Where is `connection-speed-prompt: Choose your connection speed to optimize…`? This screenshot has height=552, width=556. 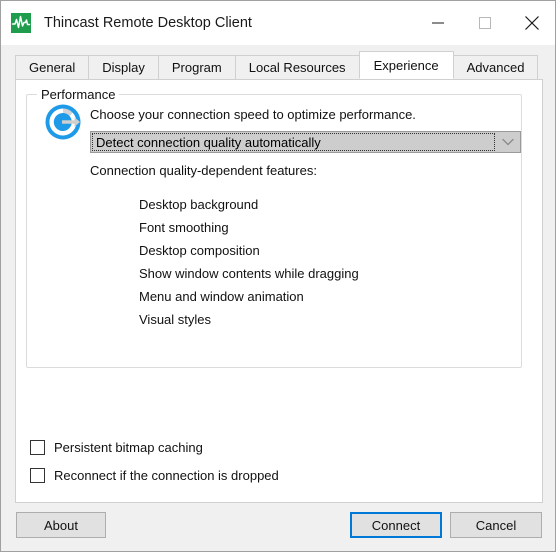
connection-speed-prompt: Choose your connection speed to optimize… is located at coordinates (253, 114).